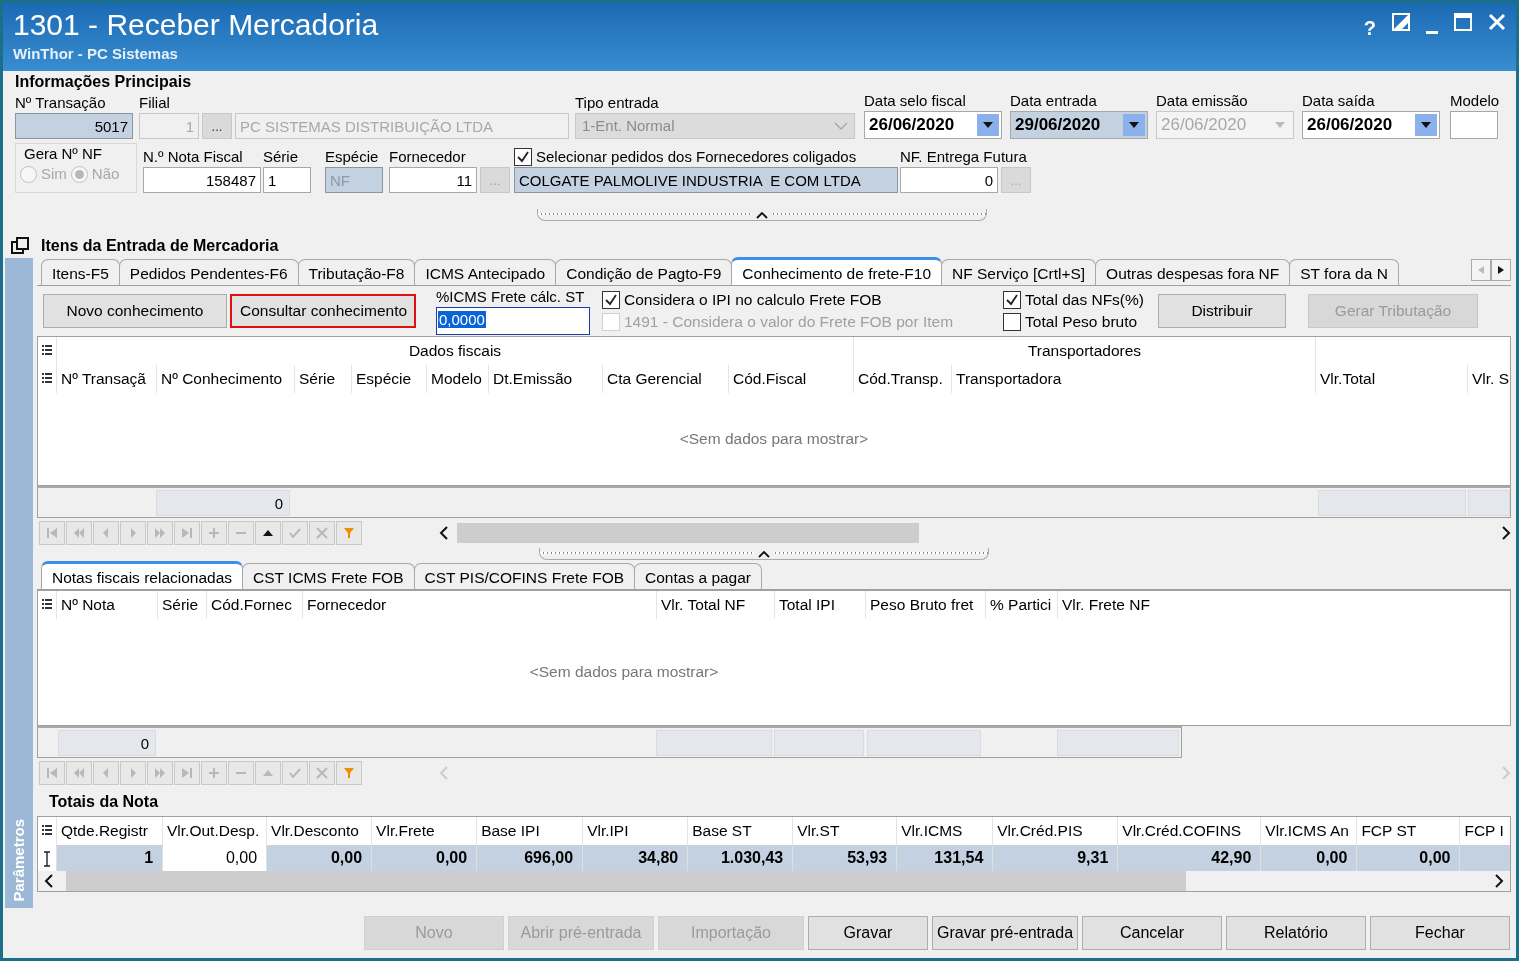  What do you see at coordinates (268, 533) in the screenshot?
I see `navigator-button` at bounding box center [268, 533].